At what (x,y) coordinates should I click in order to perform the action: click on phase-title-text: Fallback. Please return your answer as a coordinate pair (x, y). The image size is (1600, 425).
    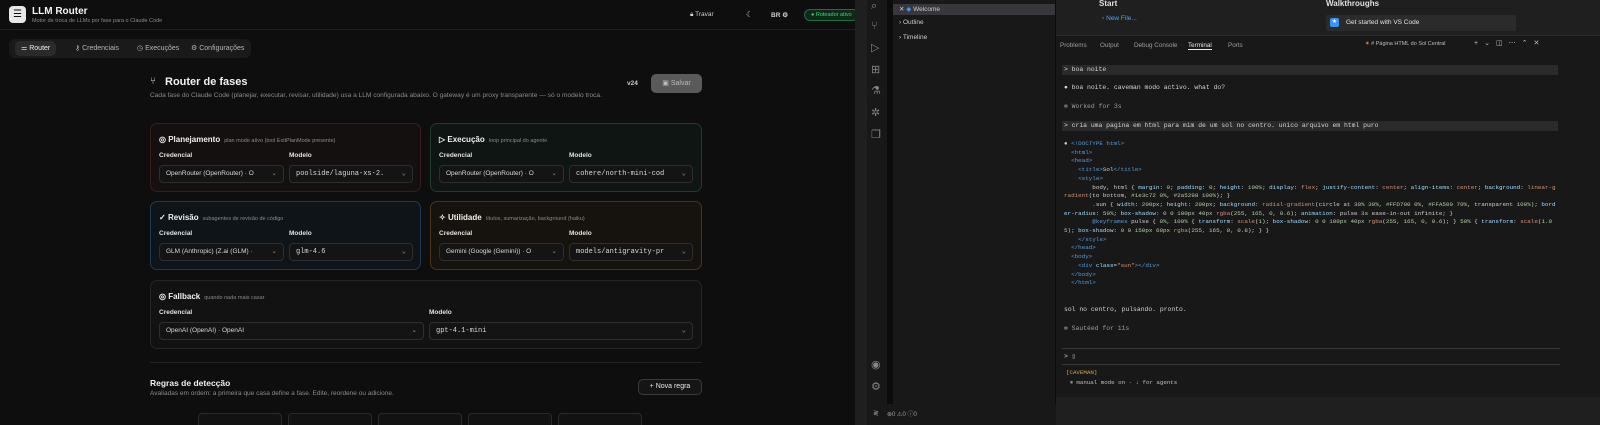
    Looking at the image, I should click on (184, 296).